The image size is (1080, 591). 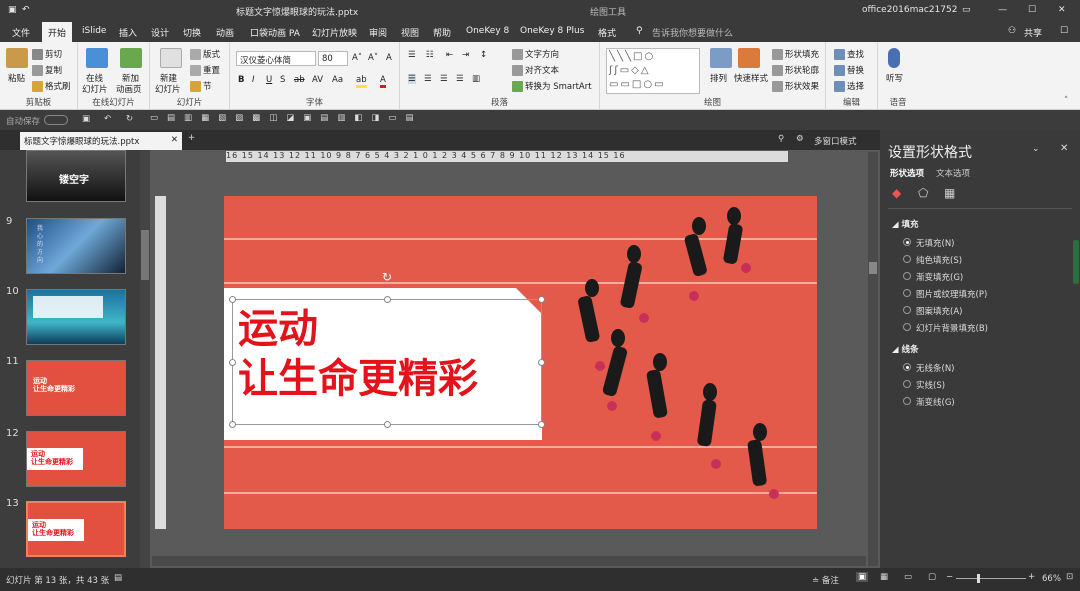 I want to click on shape-effects-button: 形状效果, so click(x=795, y=86).